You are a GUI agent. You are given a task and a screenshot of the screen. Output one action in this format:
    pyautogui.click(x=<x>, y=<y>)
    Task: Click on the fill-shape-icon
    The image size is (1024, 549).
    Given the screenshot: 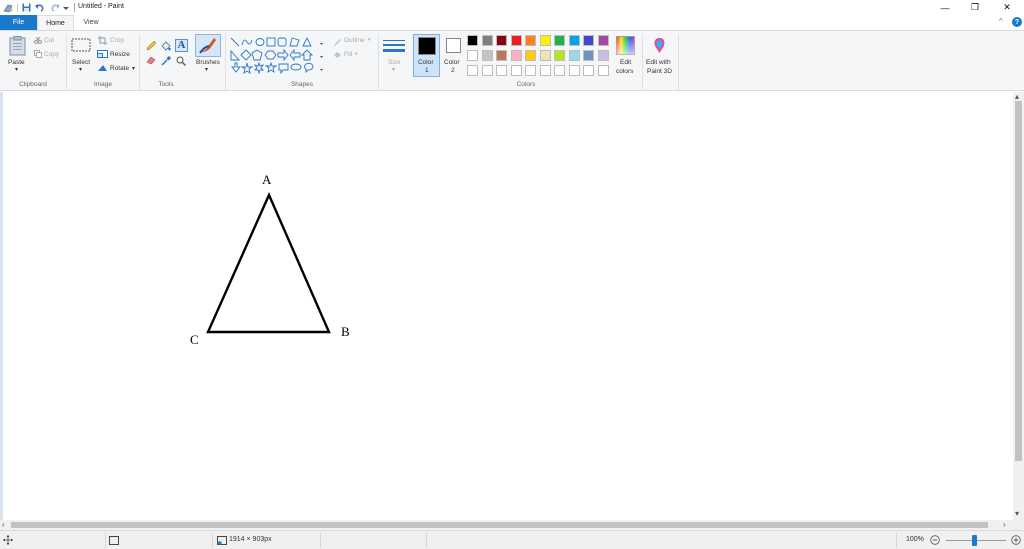 What is the action you would take?
    pyautogui.click(x=337, y=54)
    